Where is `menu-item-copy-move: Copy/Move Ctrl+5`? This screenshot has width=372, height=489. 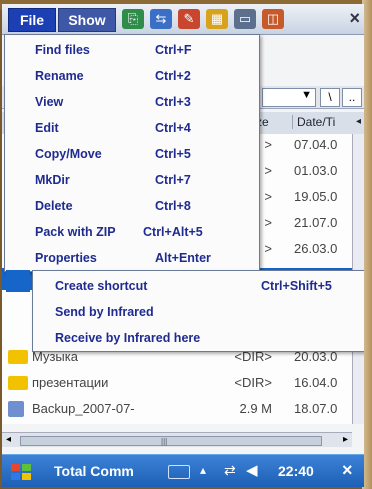 menu-item-copy-move: Copy/Move Ctrl+5 is located at coordinates (132, 154).